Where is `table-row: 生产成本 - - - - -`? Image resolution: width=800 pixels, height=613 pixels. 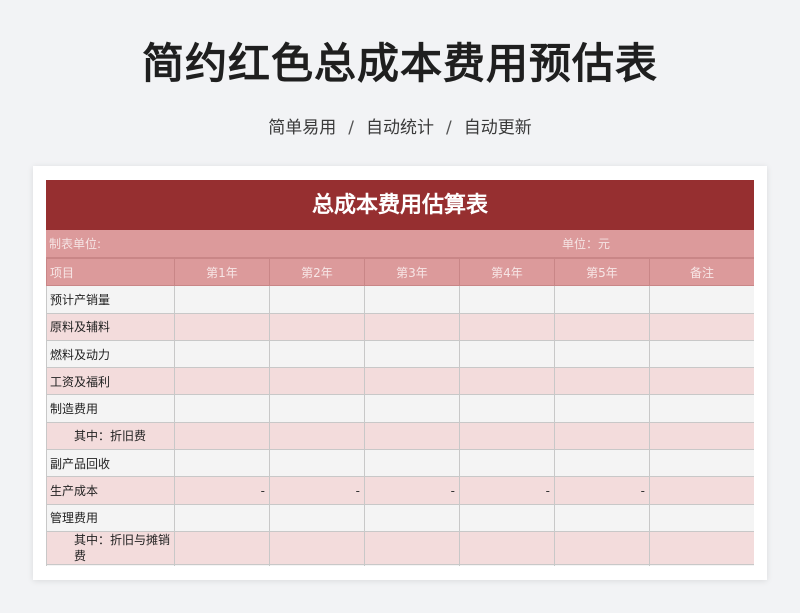
table-row: 生产成本 - - - - - is located at coordinates (400, 490).